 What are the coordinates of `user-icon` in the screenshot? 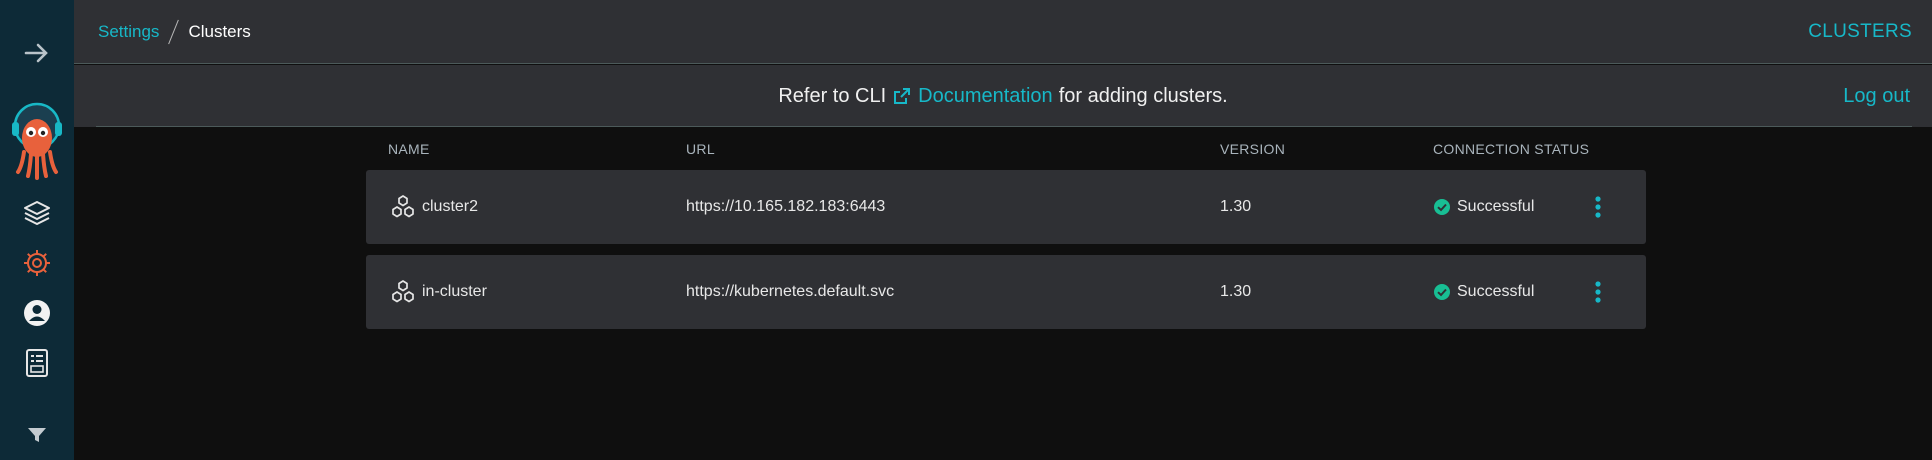 It's located at (37, 313).